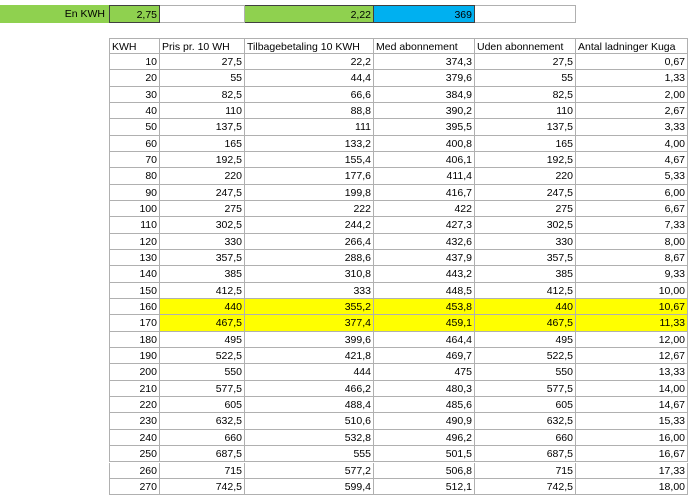  What do you see at coordinates (309, 225) in the screenshot?
I see `table-cell: 244,2` at bounding box center [309, 225].